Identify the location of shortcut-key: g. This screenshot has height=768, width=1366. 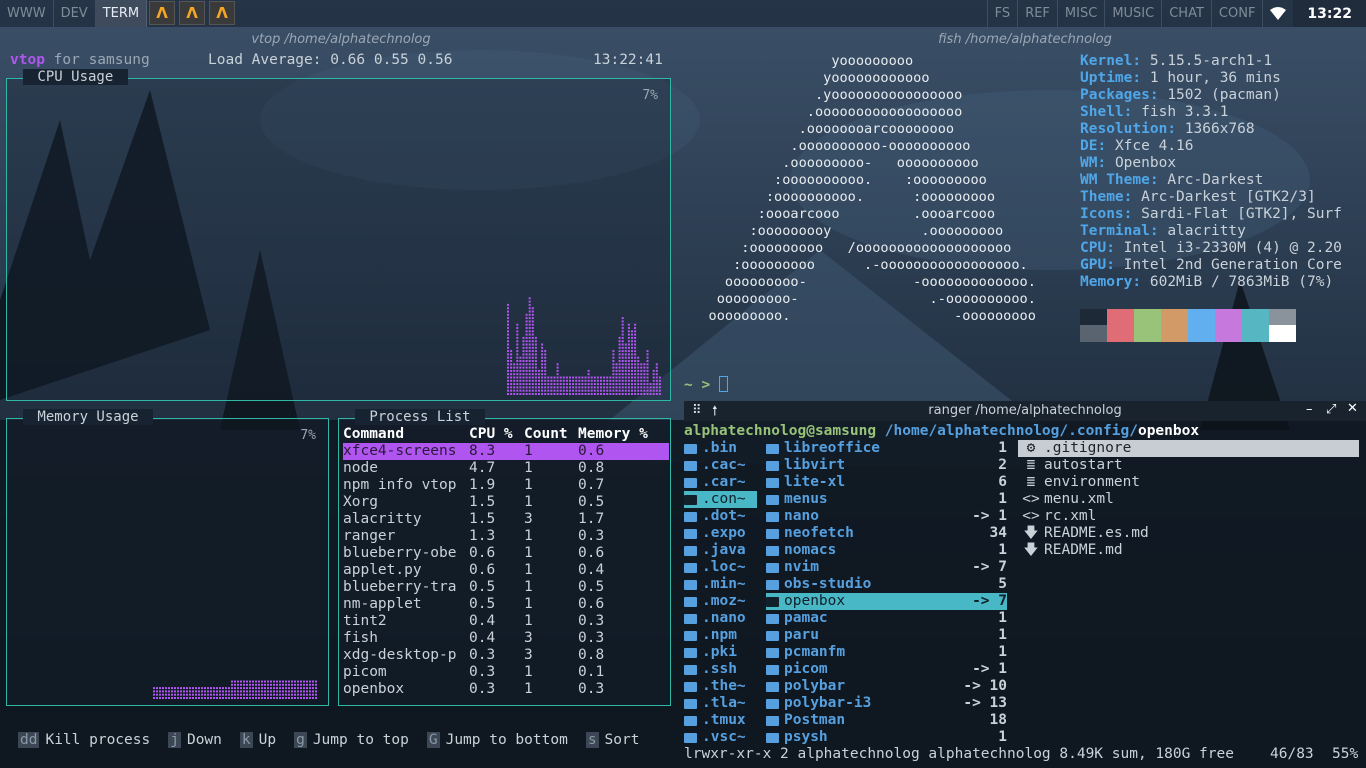
(300, 740).